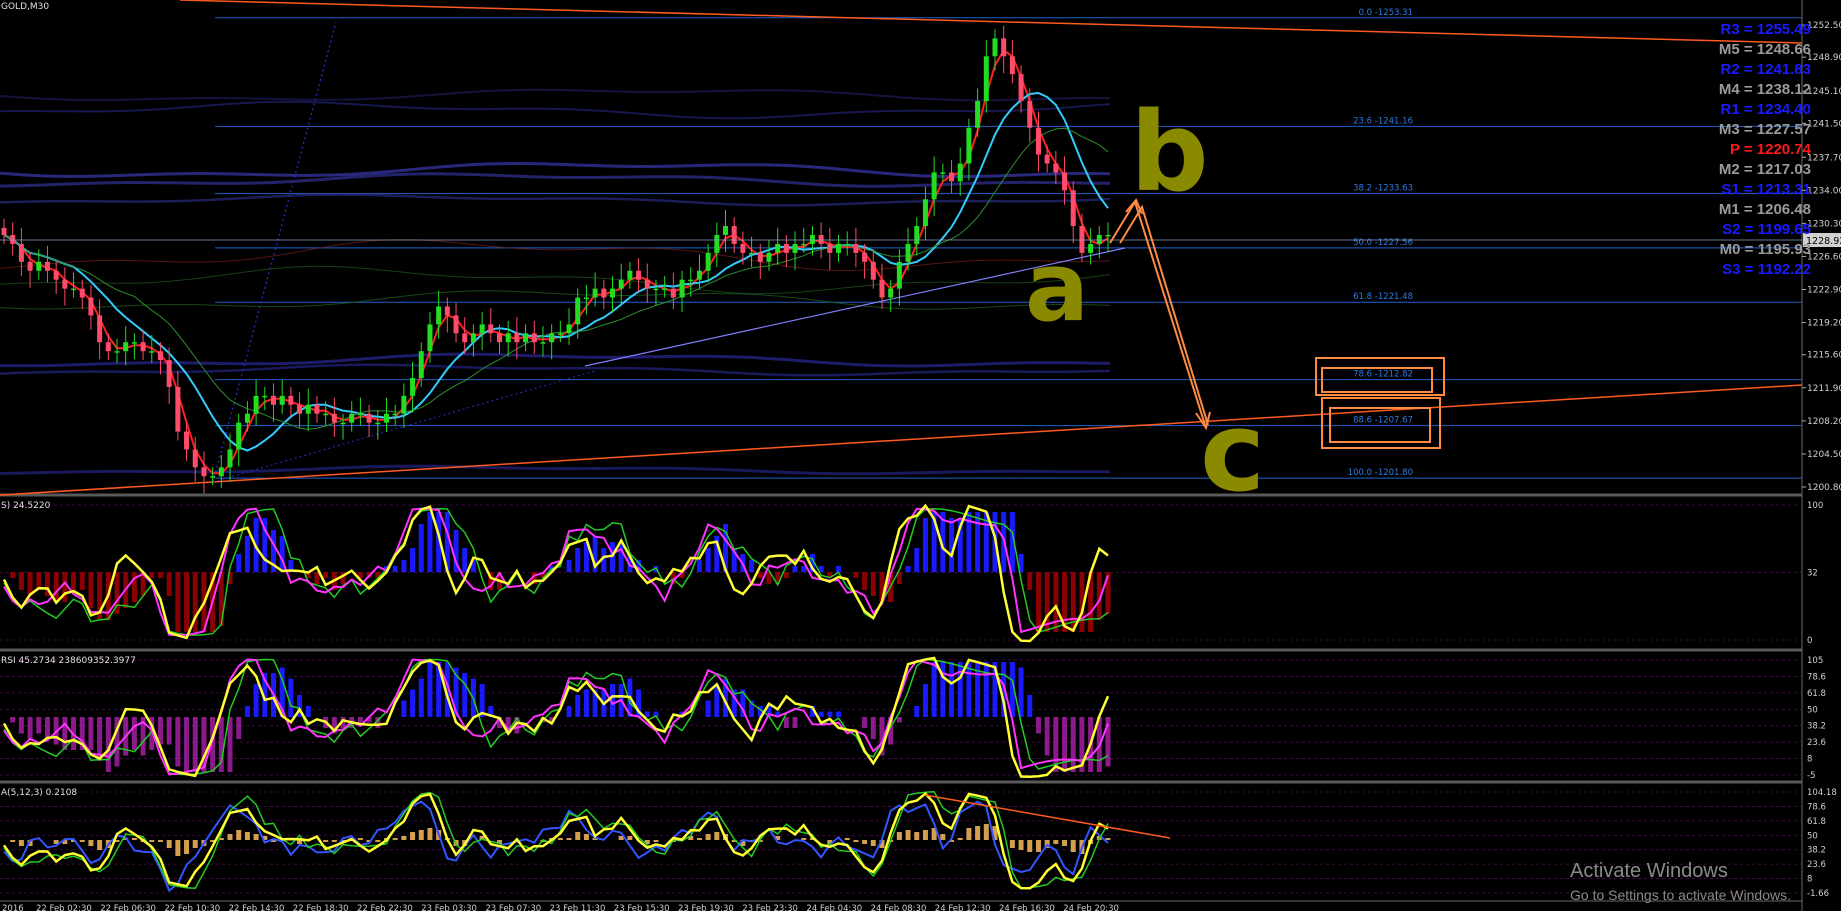 The image size is (1841, 911). I want to click on pivot-level: R1 = 1234.40, so click(1766, 109).